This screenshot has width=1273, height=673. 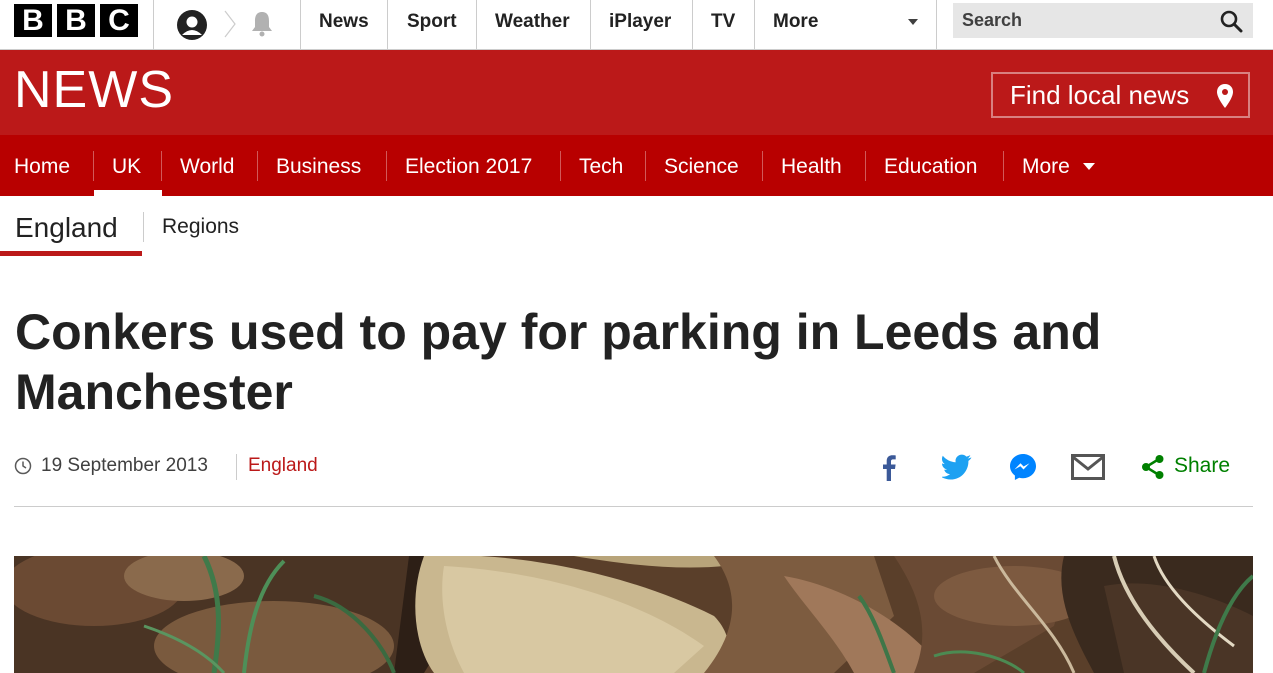 What do you see at coordinates (795, 24) in the screenshot?
I see `global-nav-more: More` at bounding box center [795, 24].